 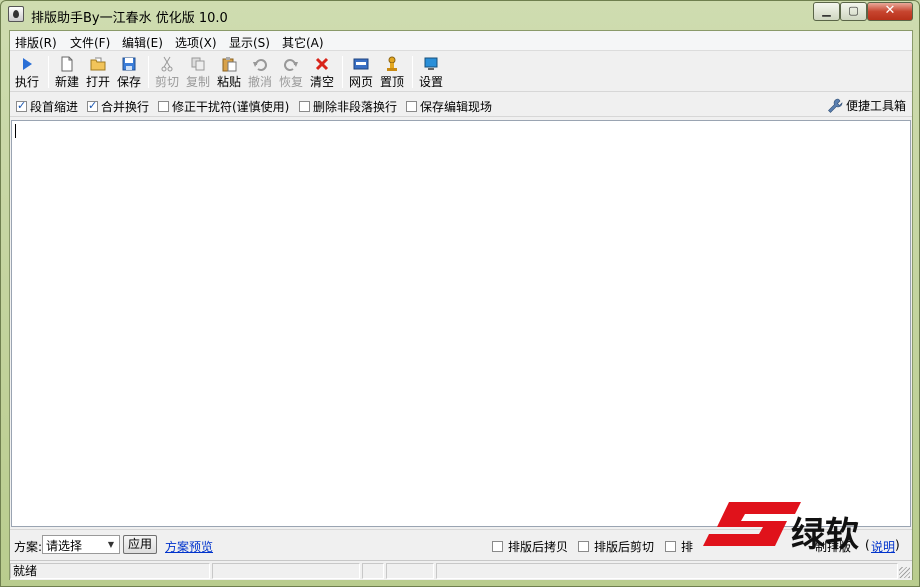 I want to click on format-checkbox: 排, so click(x=679, y=546).